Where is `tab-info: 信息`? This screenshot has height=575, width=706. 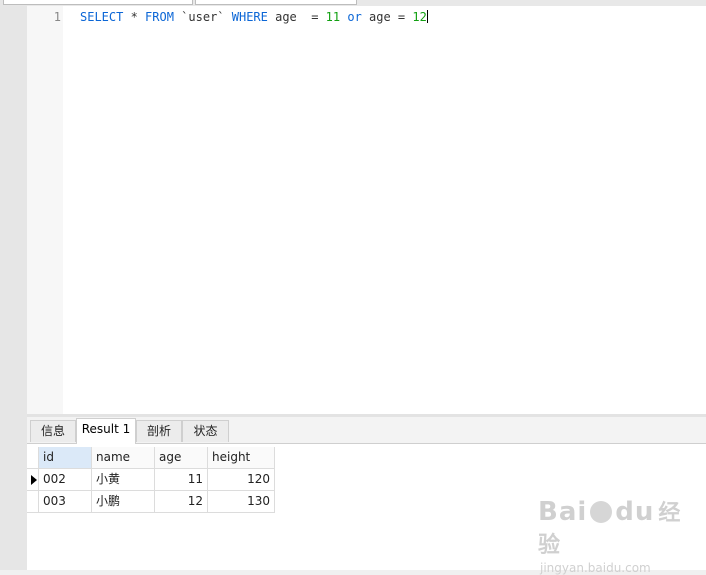 tab-info: 信息 is located at coordinates (53, 431).